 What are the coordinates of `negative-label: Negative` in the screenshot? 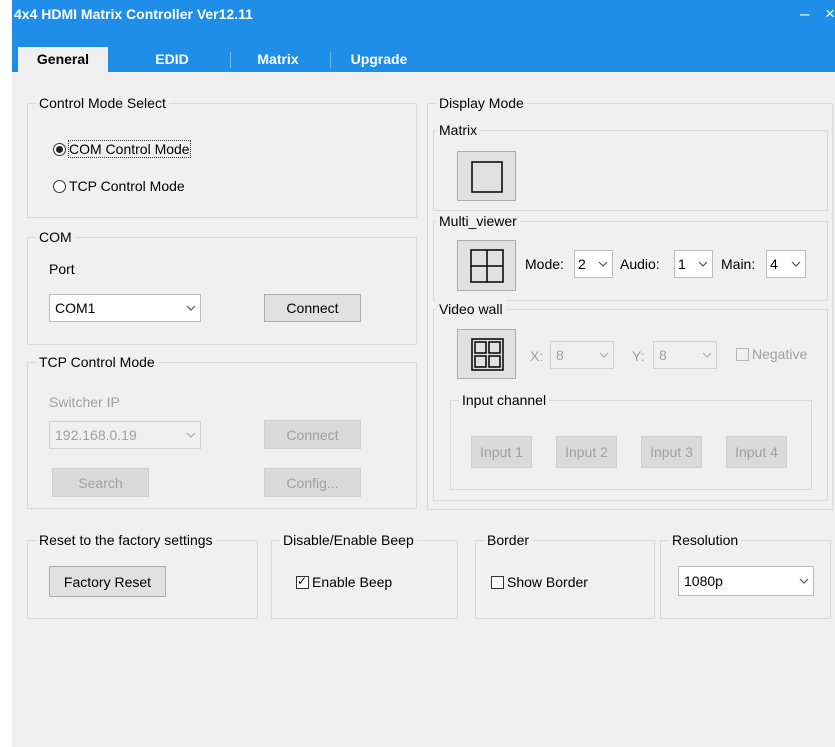 It's located at (780, 354).